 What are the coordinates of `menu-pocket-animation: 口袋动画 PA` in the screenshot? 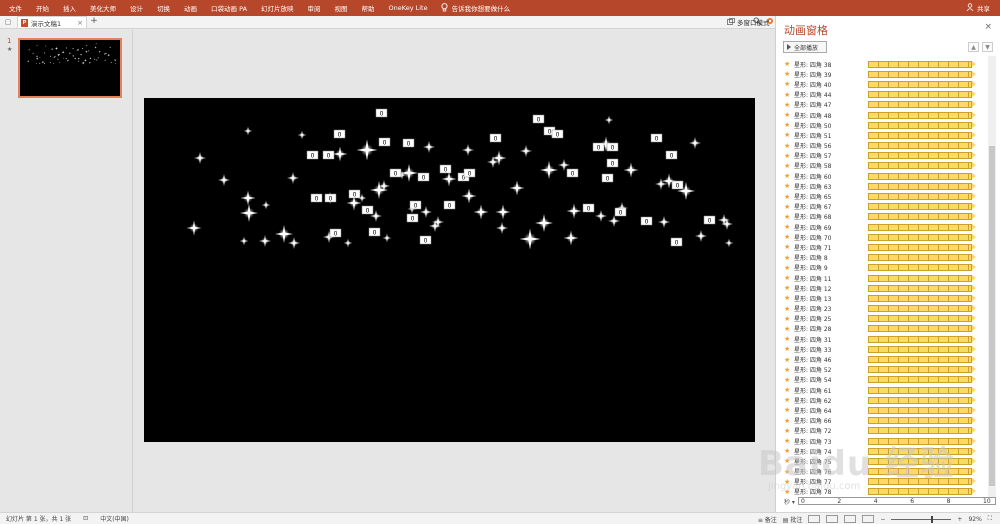 It's located at (229, 8).